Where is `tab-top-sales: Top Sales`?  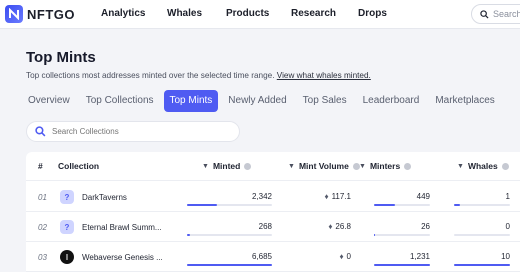
tab-top-sales: Top Sales is located at coordinates (325, 101).